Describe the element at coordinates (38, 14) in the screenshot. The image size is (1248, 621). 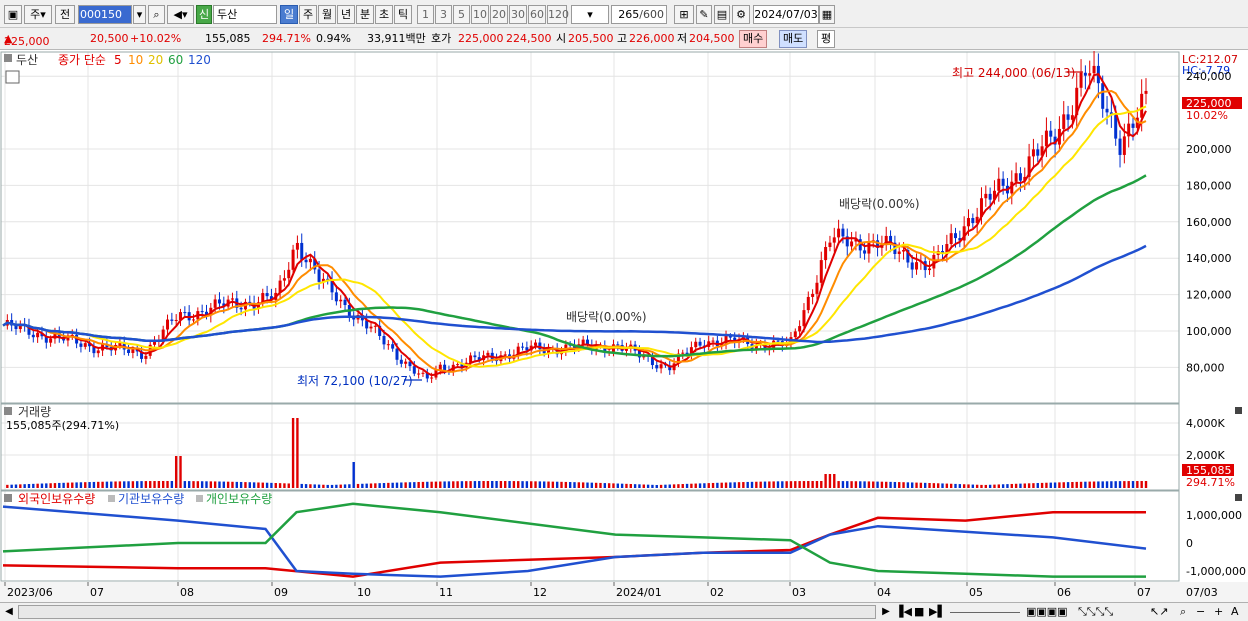
I see `stock-type-select: 주▾` at that location.